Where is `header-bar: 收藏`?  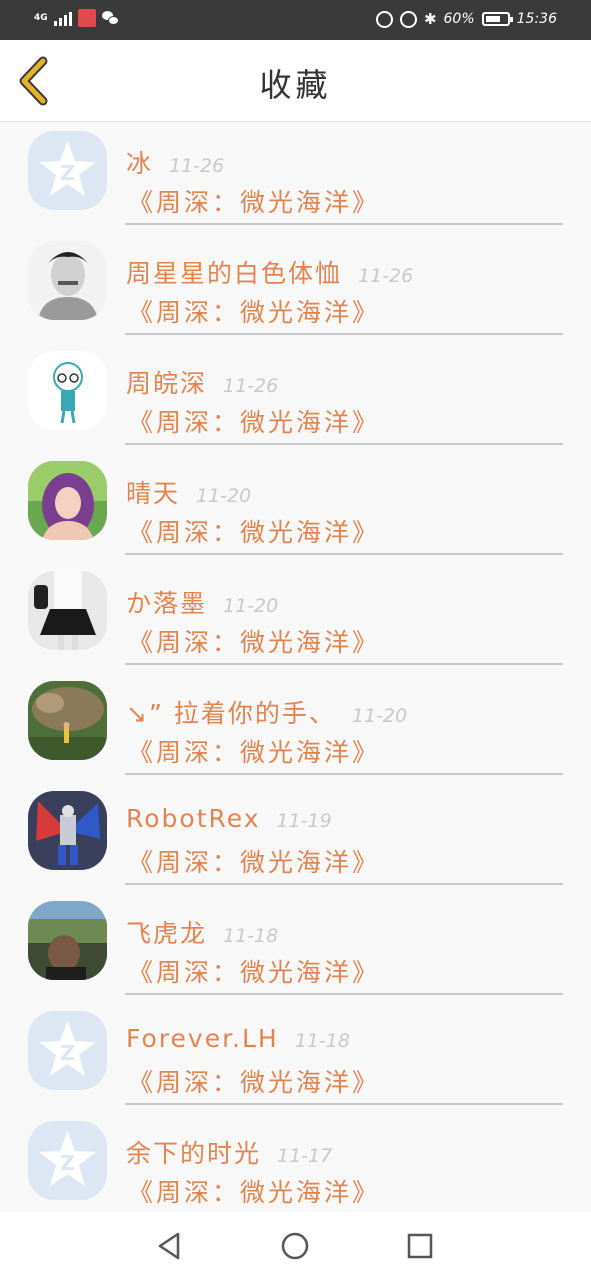 header-bar: 收藏 is located at coordinates (295, 81).